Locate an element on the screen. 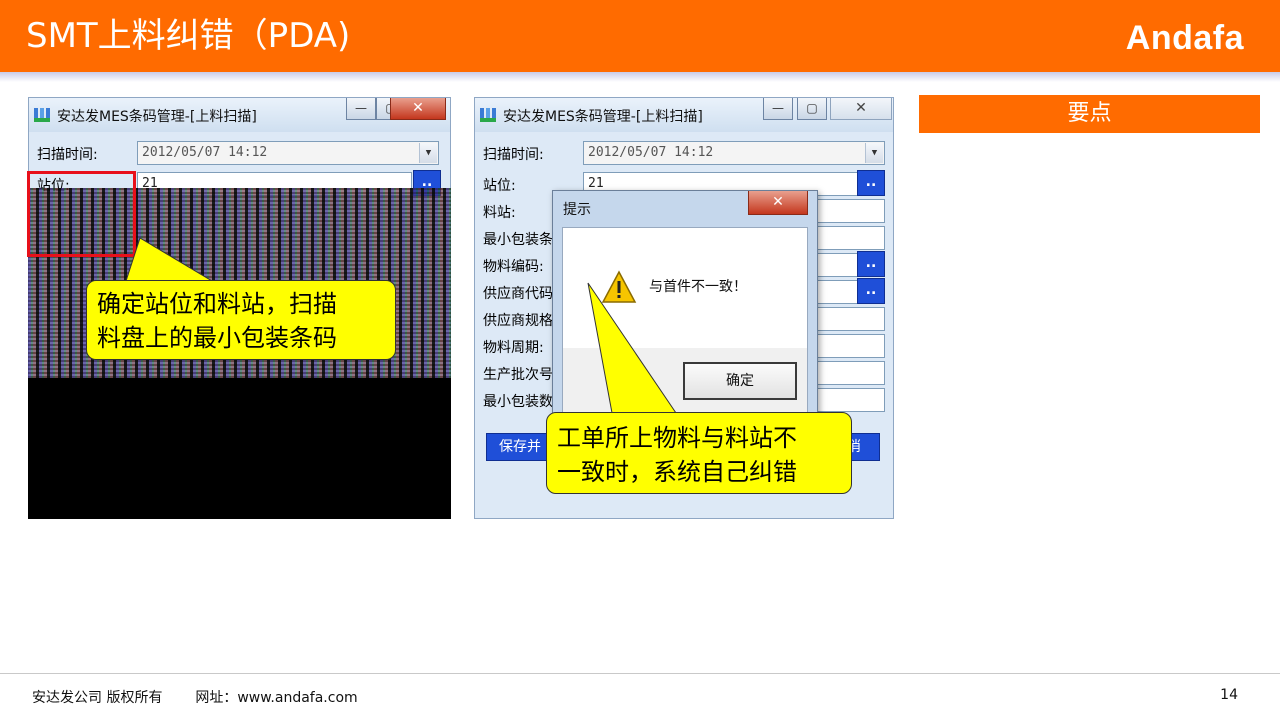 The width and height of the screenshot is (1280, 720). callout-text: 料盘上的最小包装条码 is located at coordinates (217, 338).